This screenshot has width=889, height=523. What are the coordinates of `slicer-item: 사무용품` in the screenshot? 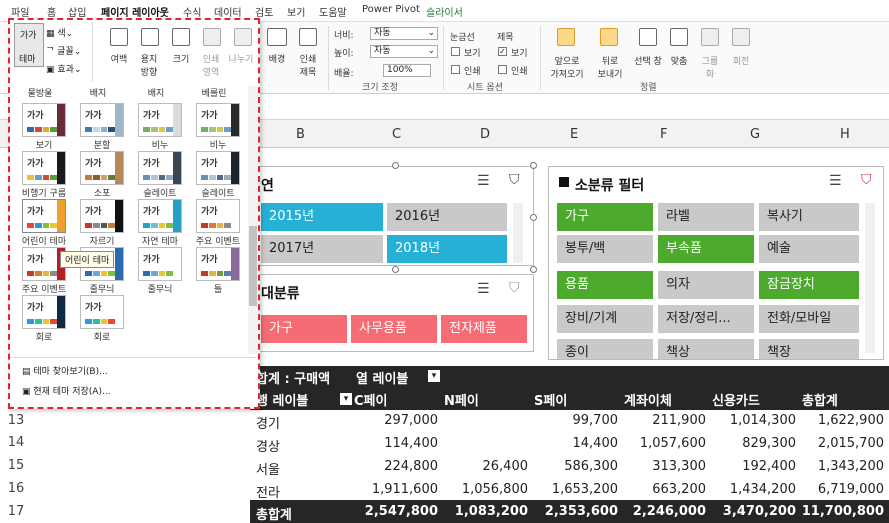 It's located at (394, 329).